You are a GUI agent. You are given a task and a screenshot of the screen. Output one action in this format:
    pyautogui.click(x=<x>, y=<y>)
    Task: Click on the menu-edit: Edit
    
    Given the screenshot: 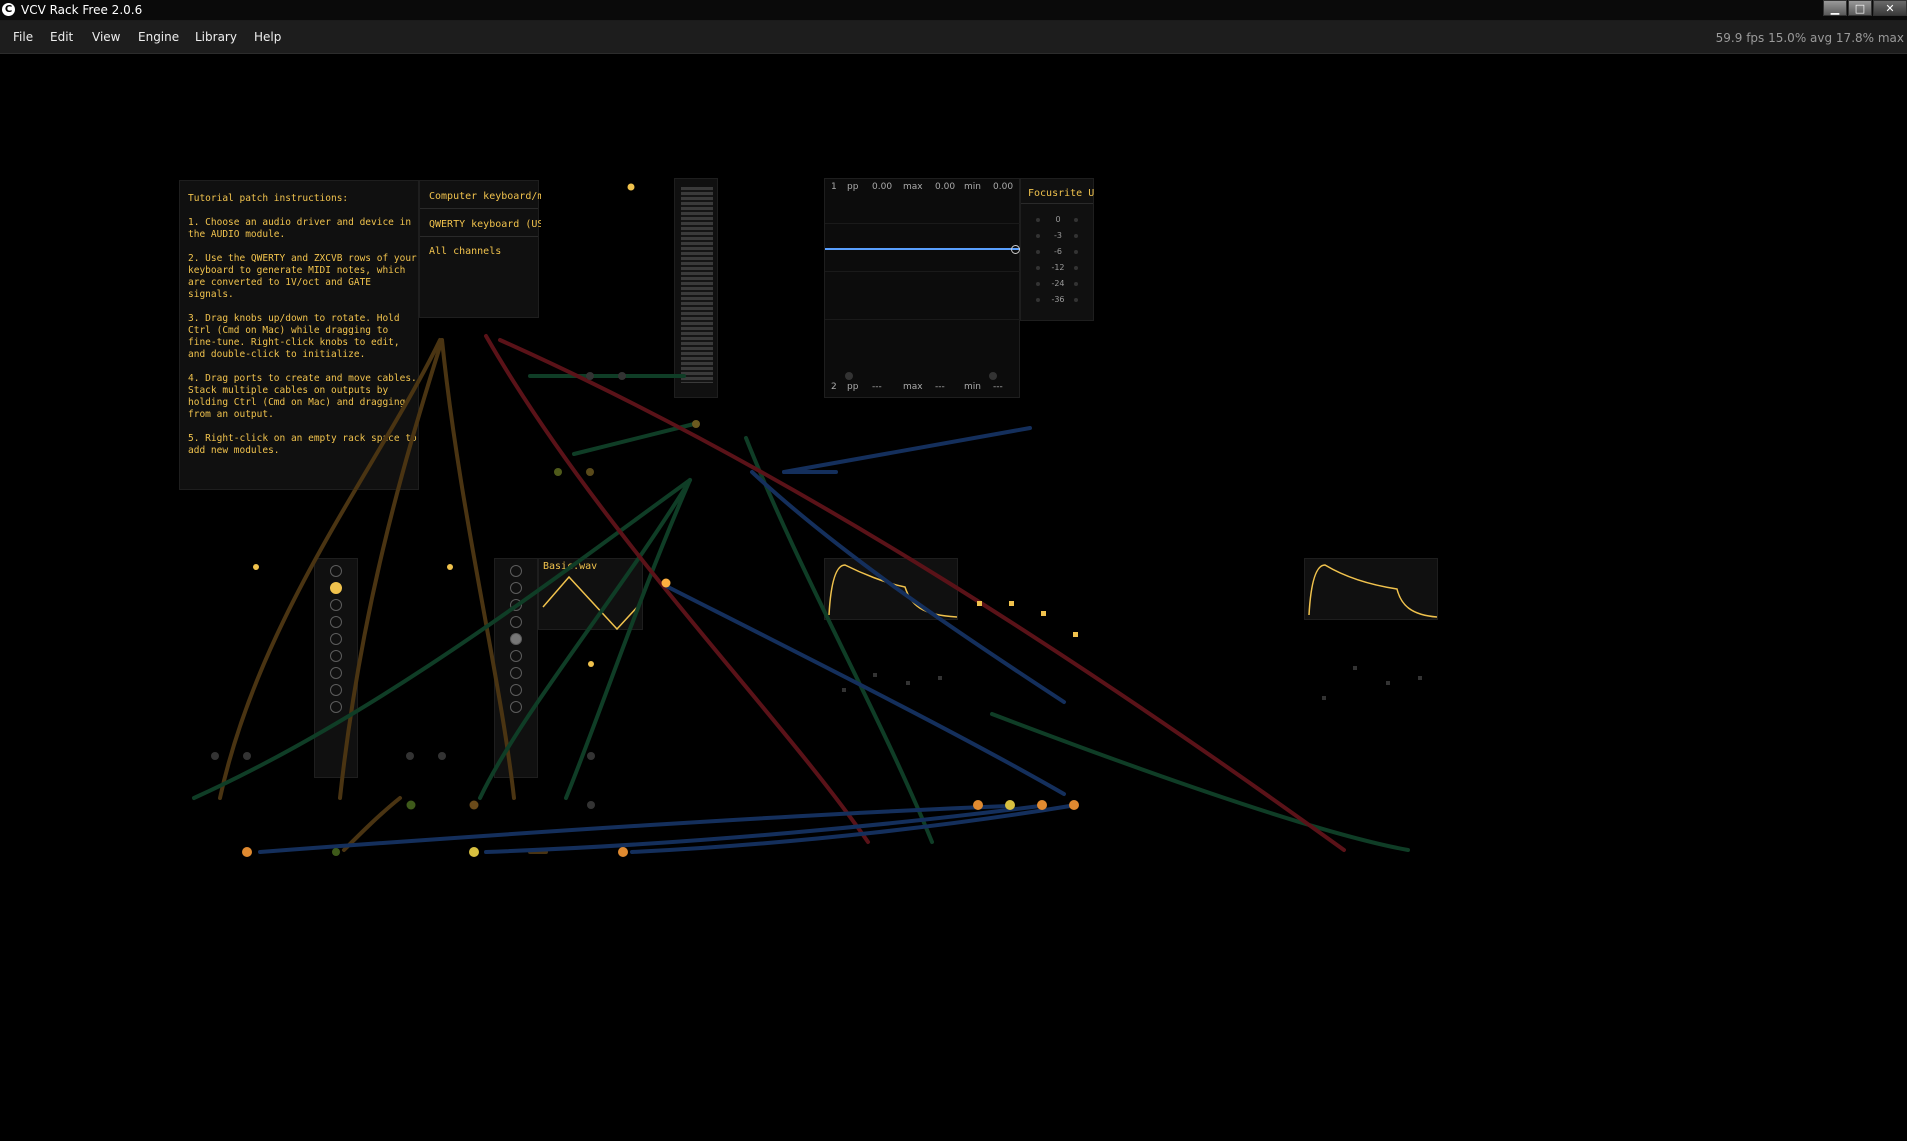 What is the action you would take?
    pyautogui.click(x=61, y=37)
    